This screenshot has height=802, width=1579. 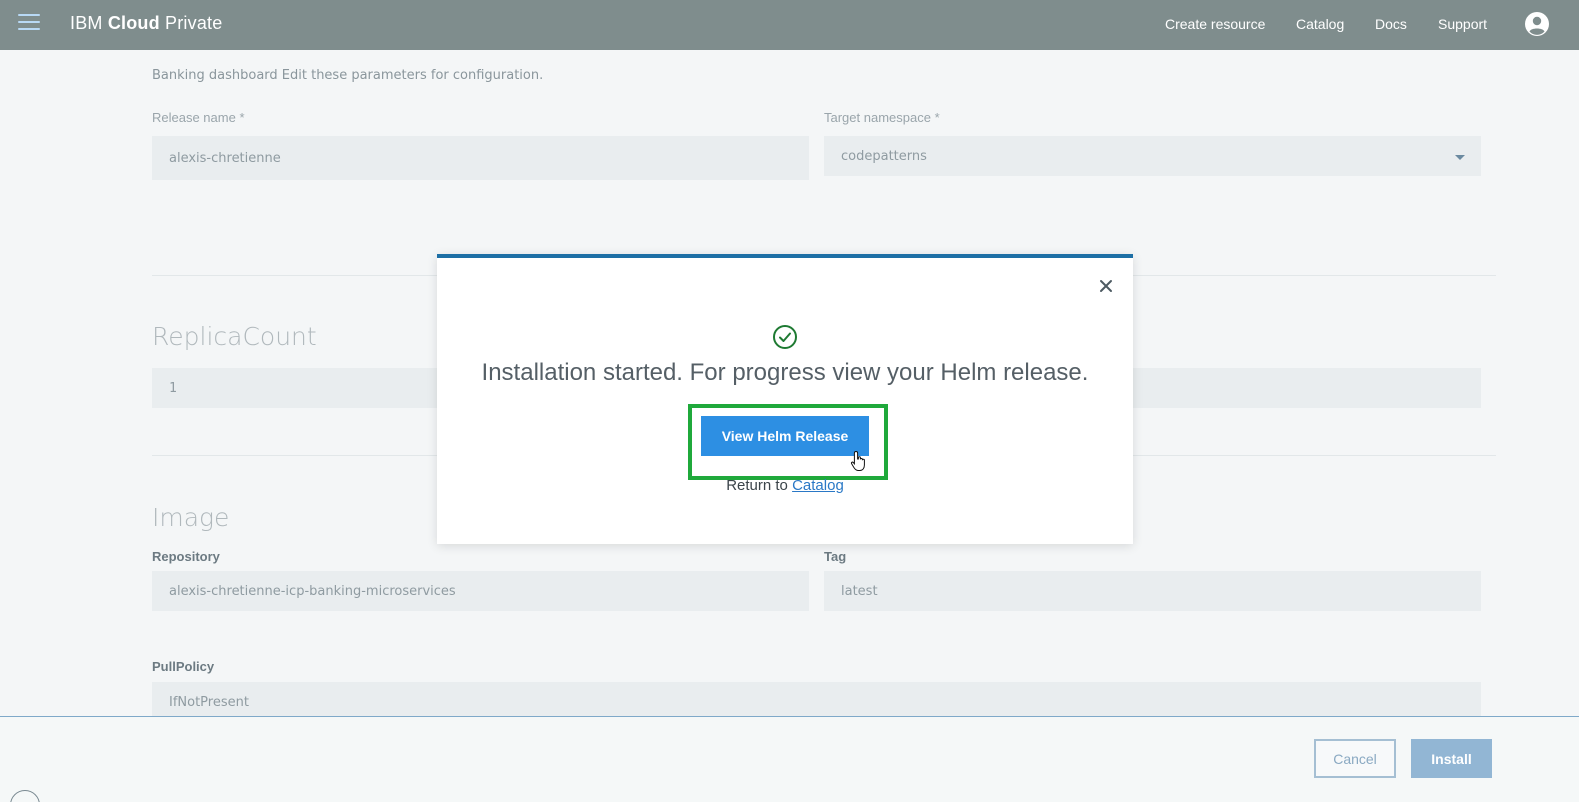 I want to click on install-button: Install, so click(x=1451, y=758).